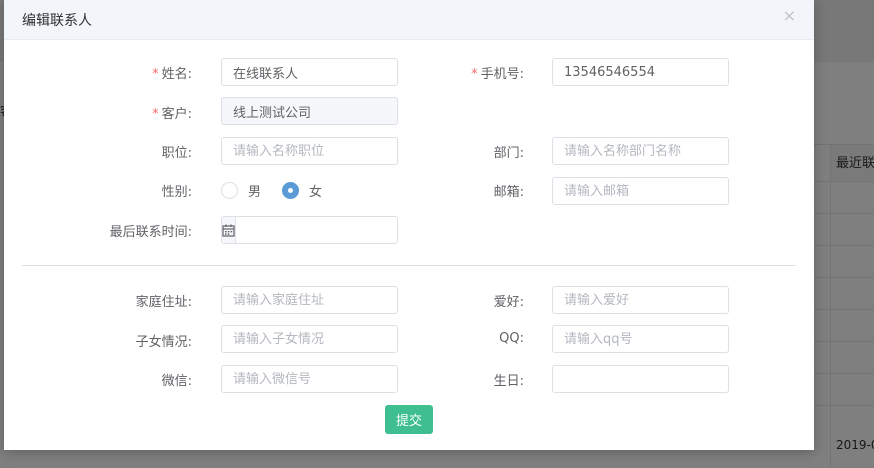 Image resolution: width=874 pixels, height=468 pixels. Describe the element at coordinates (316, 192) in the screenshot. I see `radio-label-female: 女` at that location.